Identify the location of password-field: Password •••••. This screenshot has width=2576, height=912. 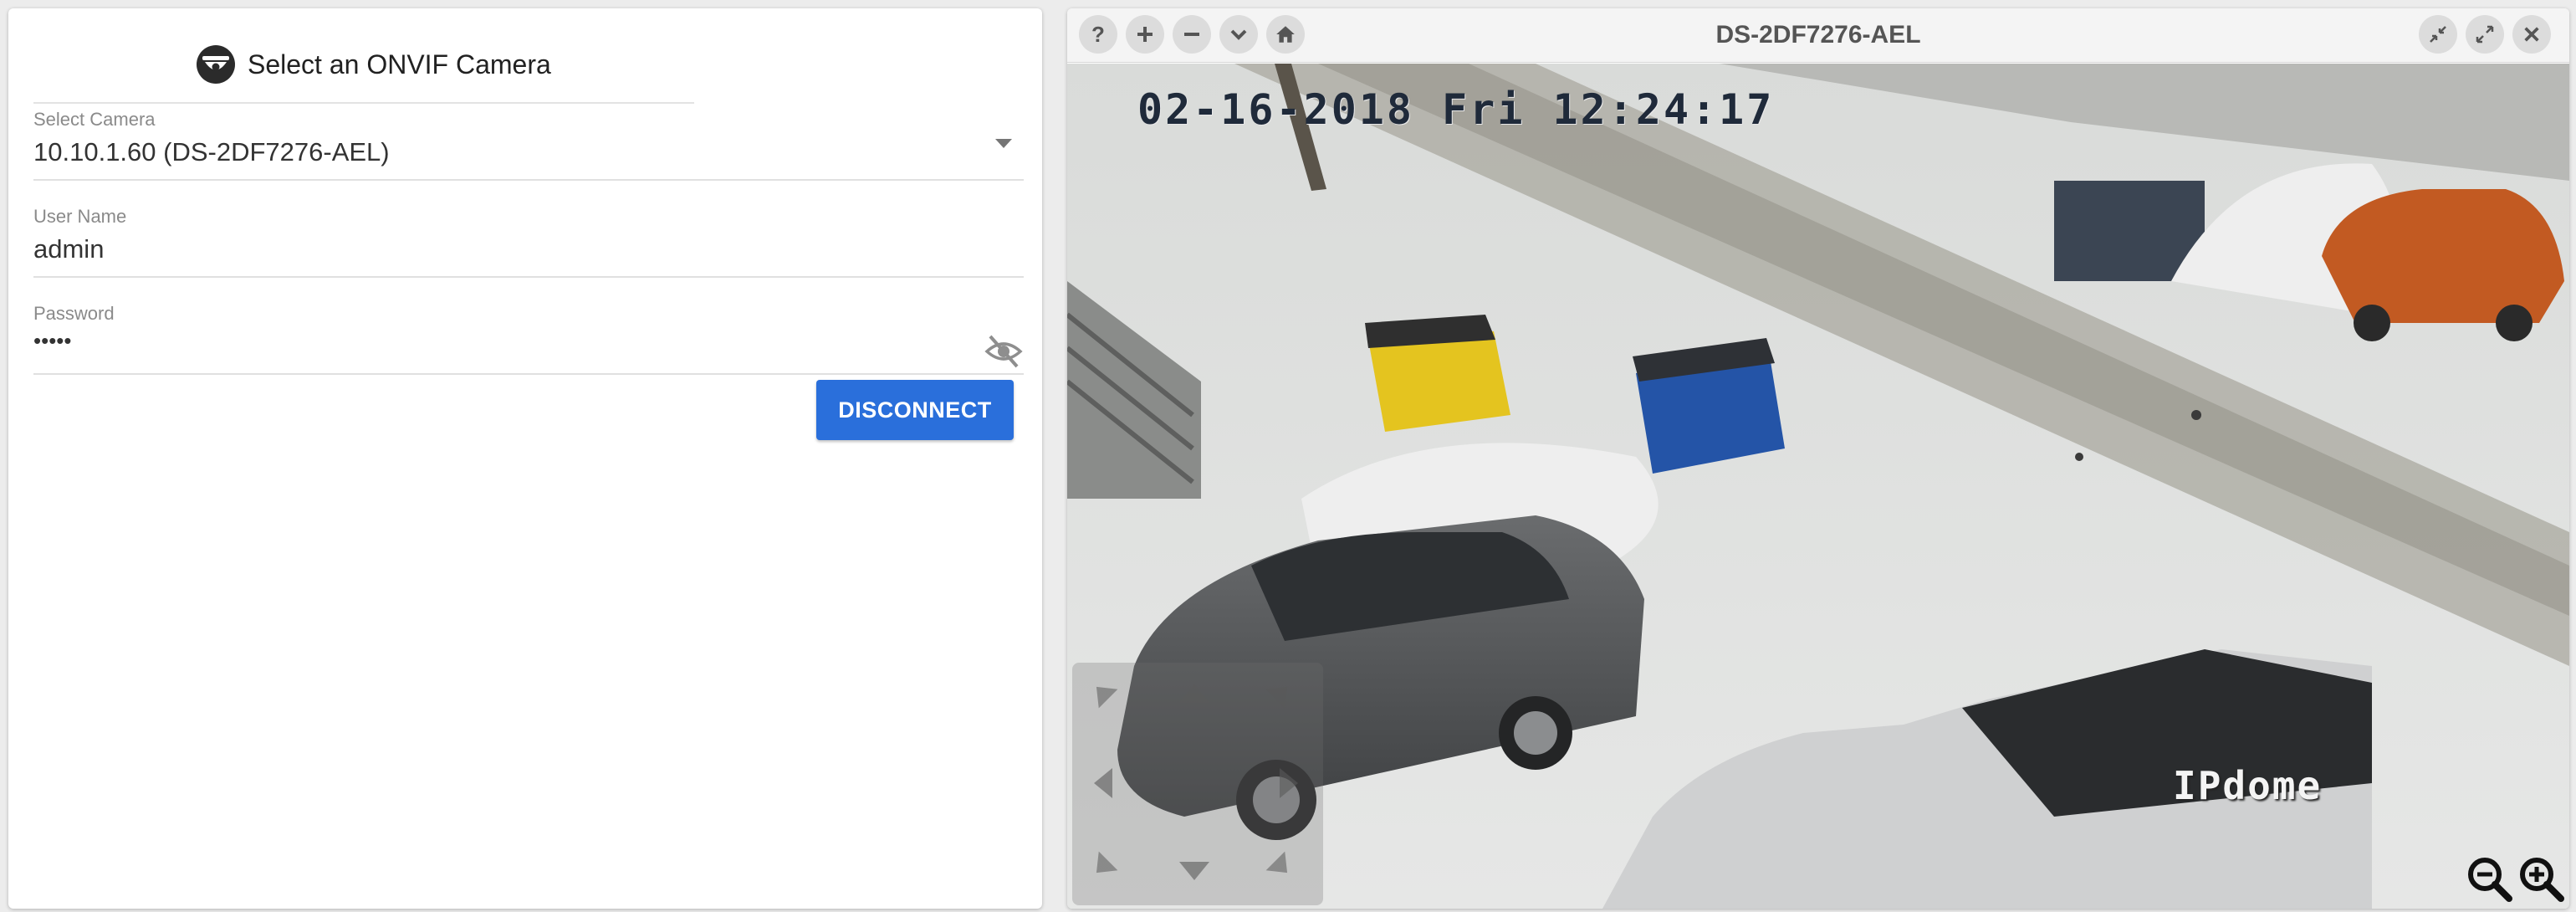
(528, 339).